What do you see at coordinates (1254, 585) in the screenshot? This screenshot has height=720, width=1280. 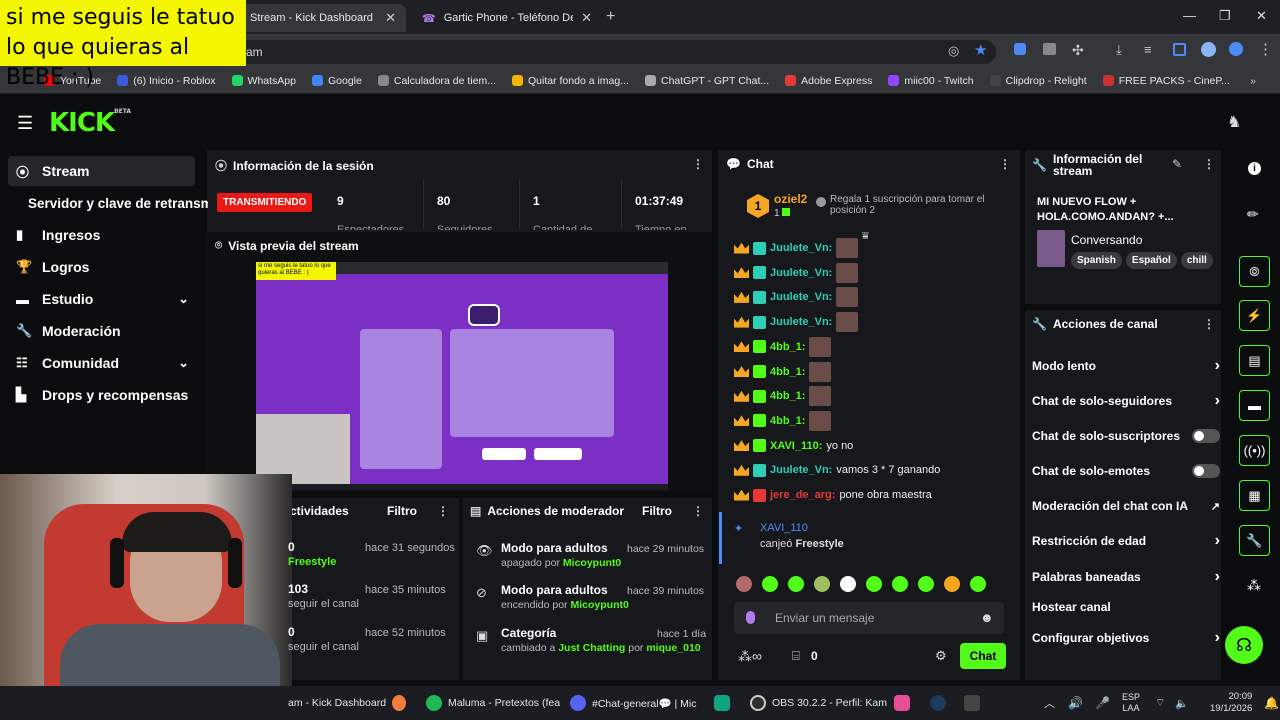 I see `share-icon: ⁂` at bounding box center [1254, 585].